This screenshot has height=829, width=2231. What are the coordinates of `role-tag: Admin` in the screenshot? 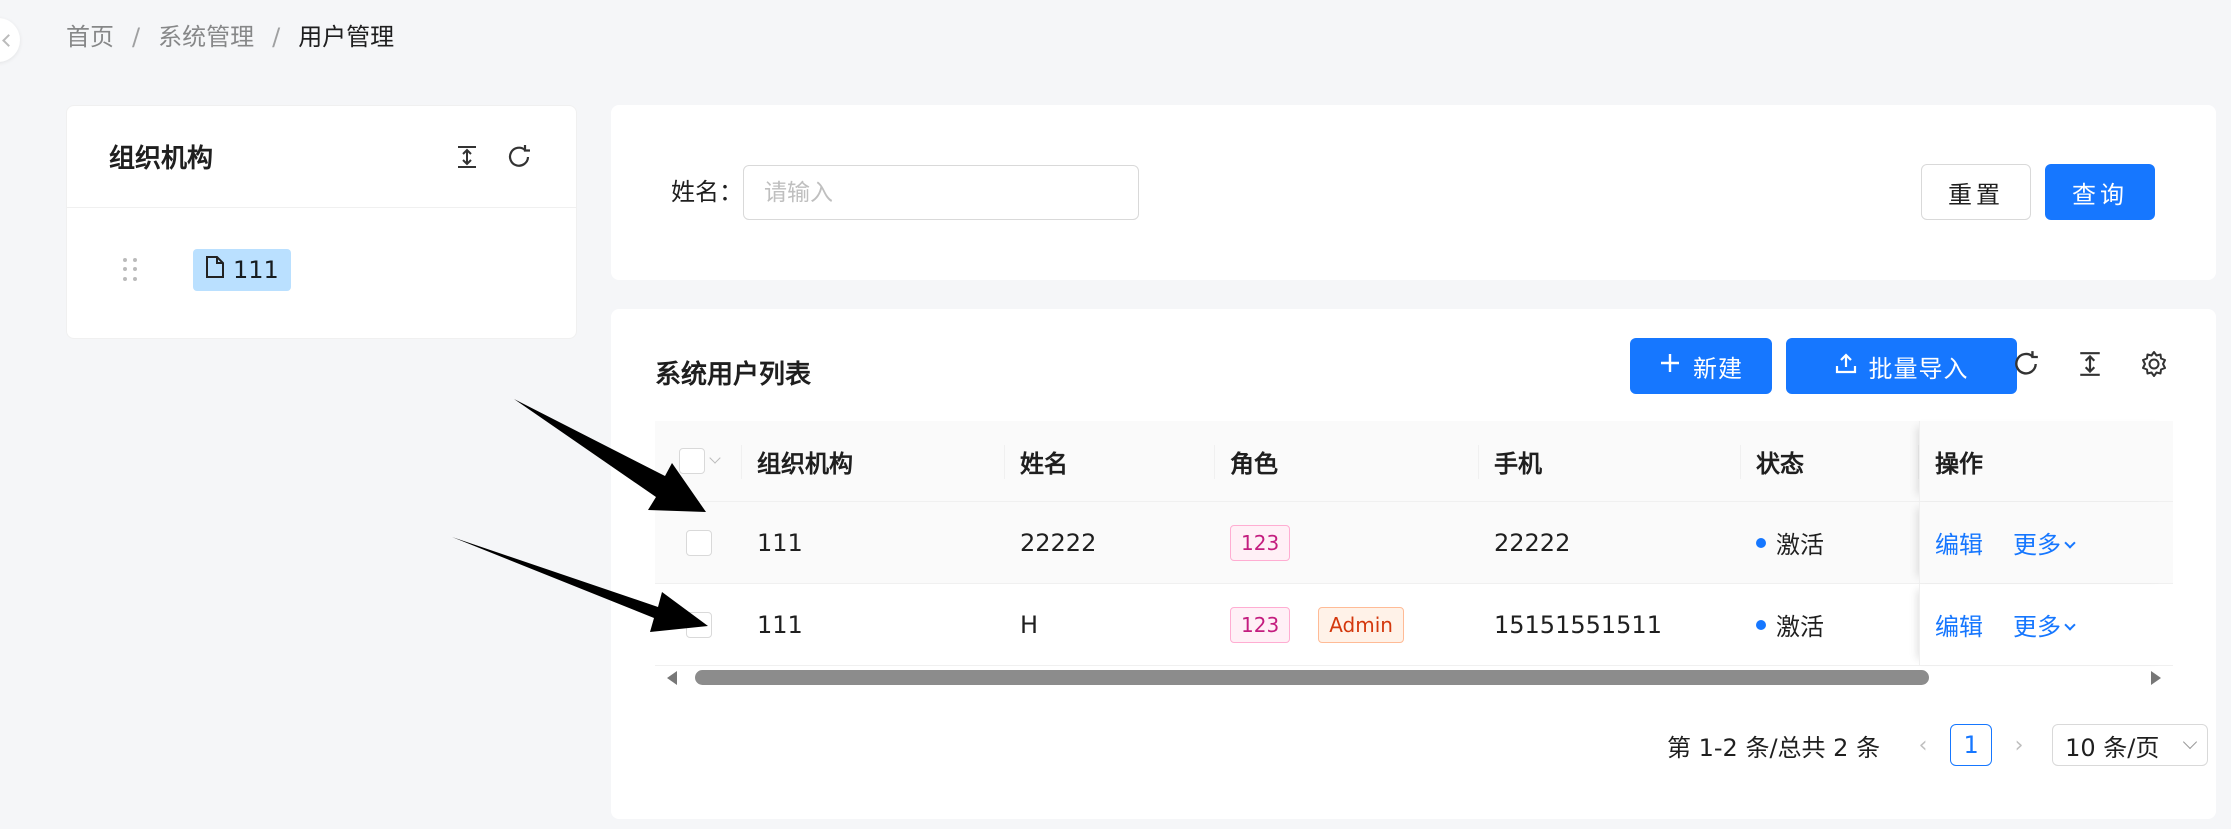 It's located at (1361, 624).